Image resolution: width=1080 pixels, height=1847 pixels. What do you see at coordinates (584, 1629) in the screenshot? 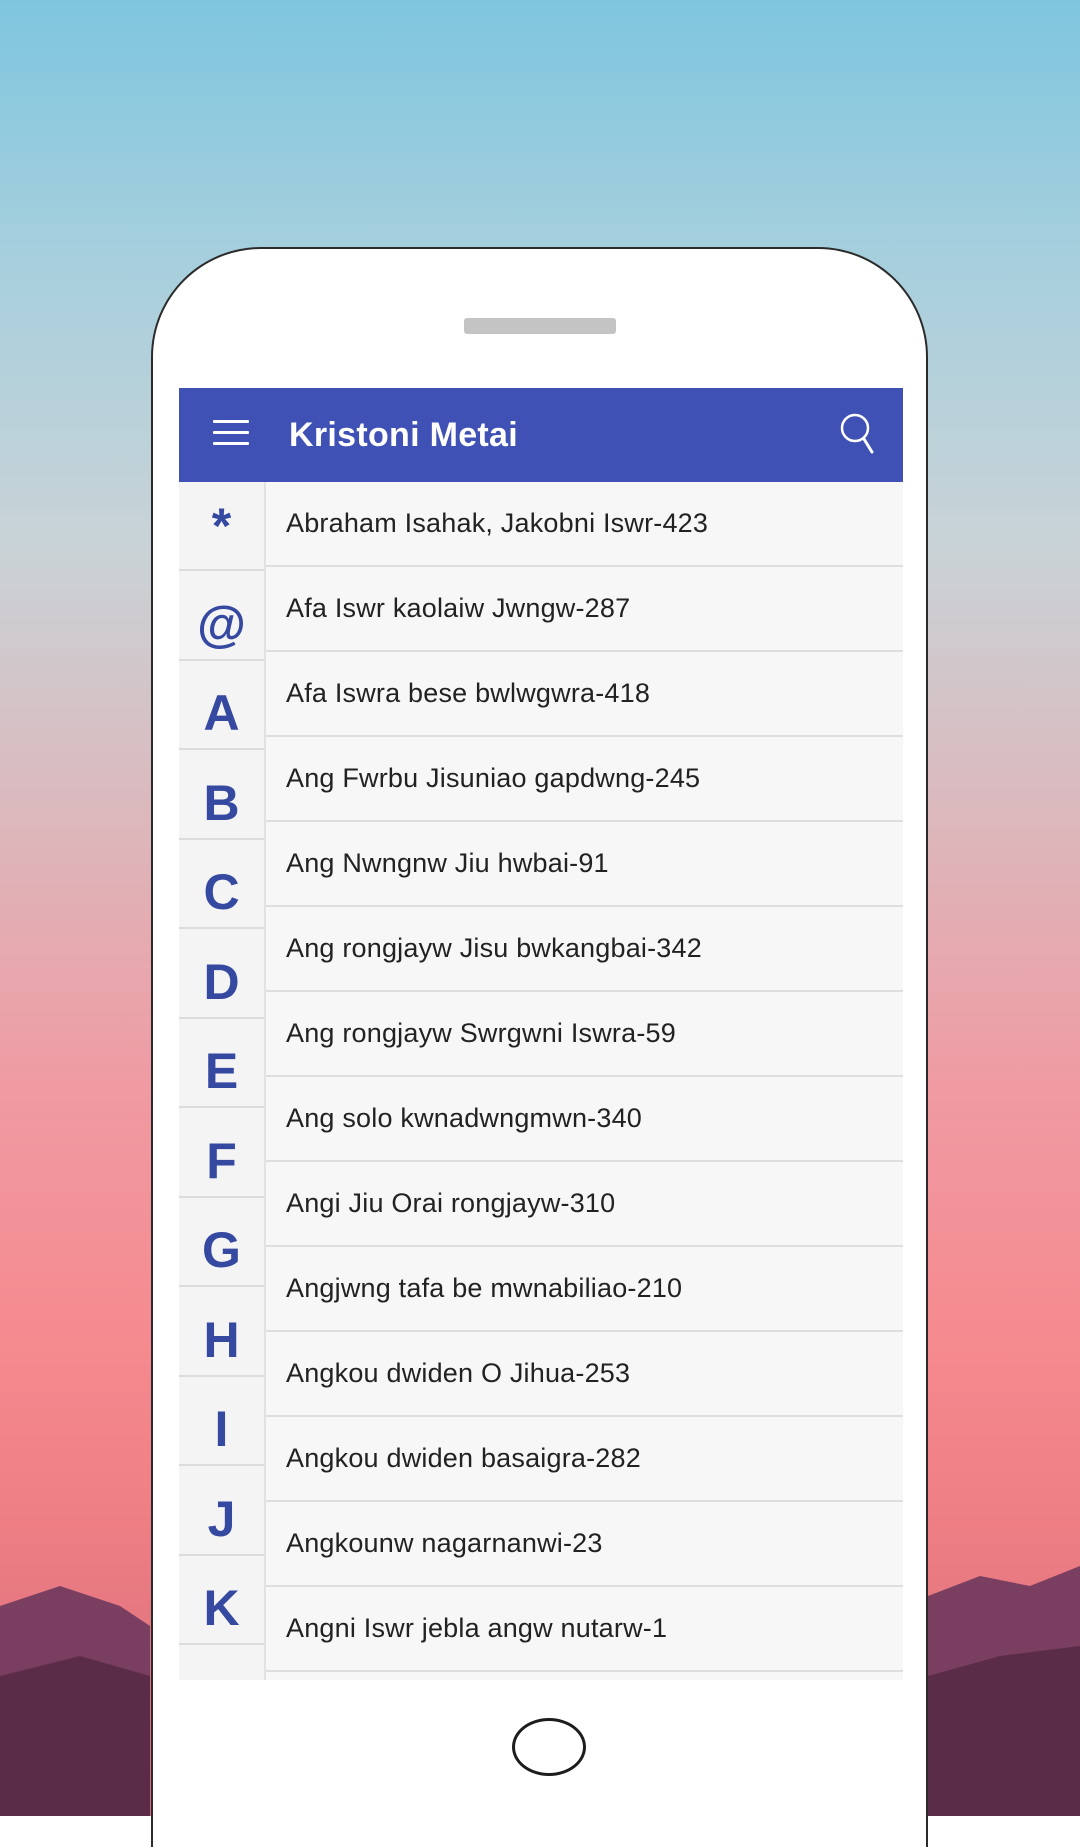
I see `song-list-item: Angni Iswr jebla angw nutarw-1` at bounding box center [584, 1629].